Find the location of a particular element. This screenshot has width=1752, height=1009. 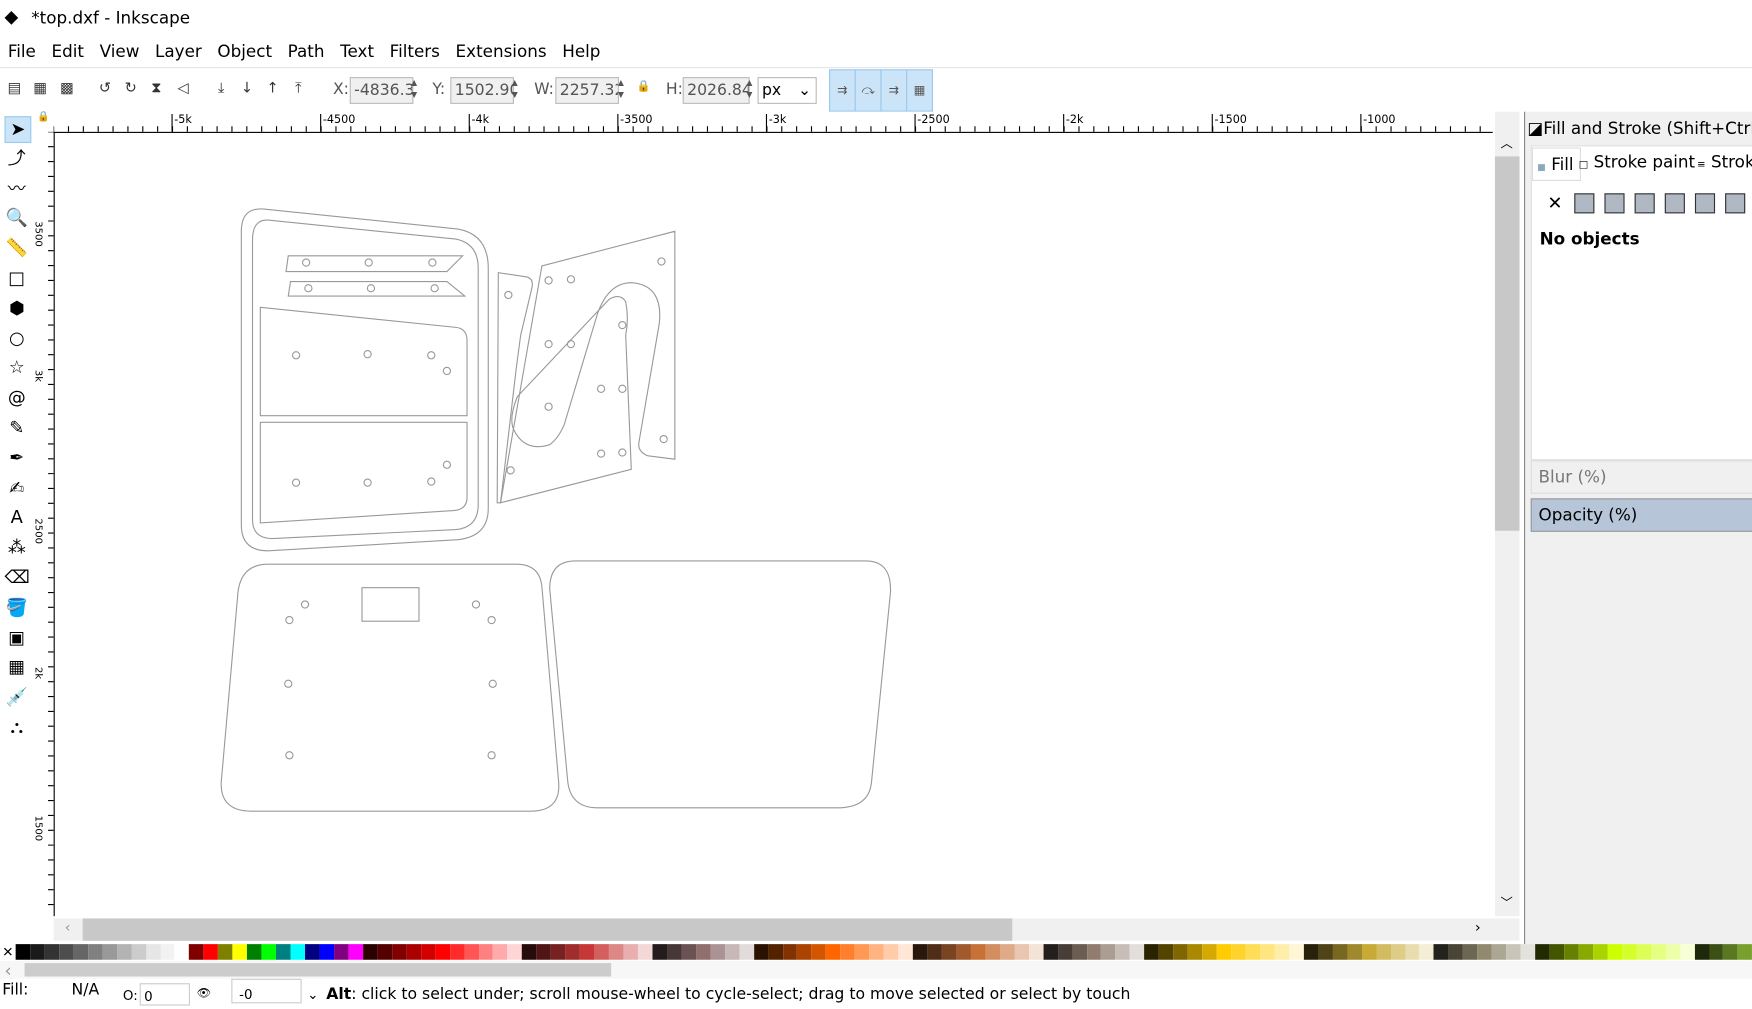

no-color-swatch: ✕ is located at coordinates (8, 952).